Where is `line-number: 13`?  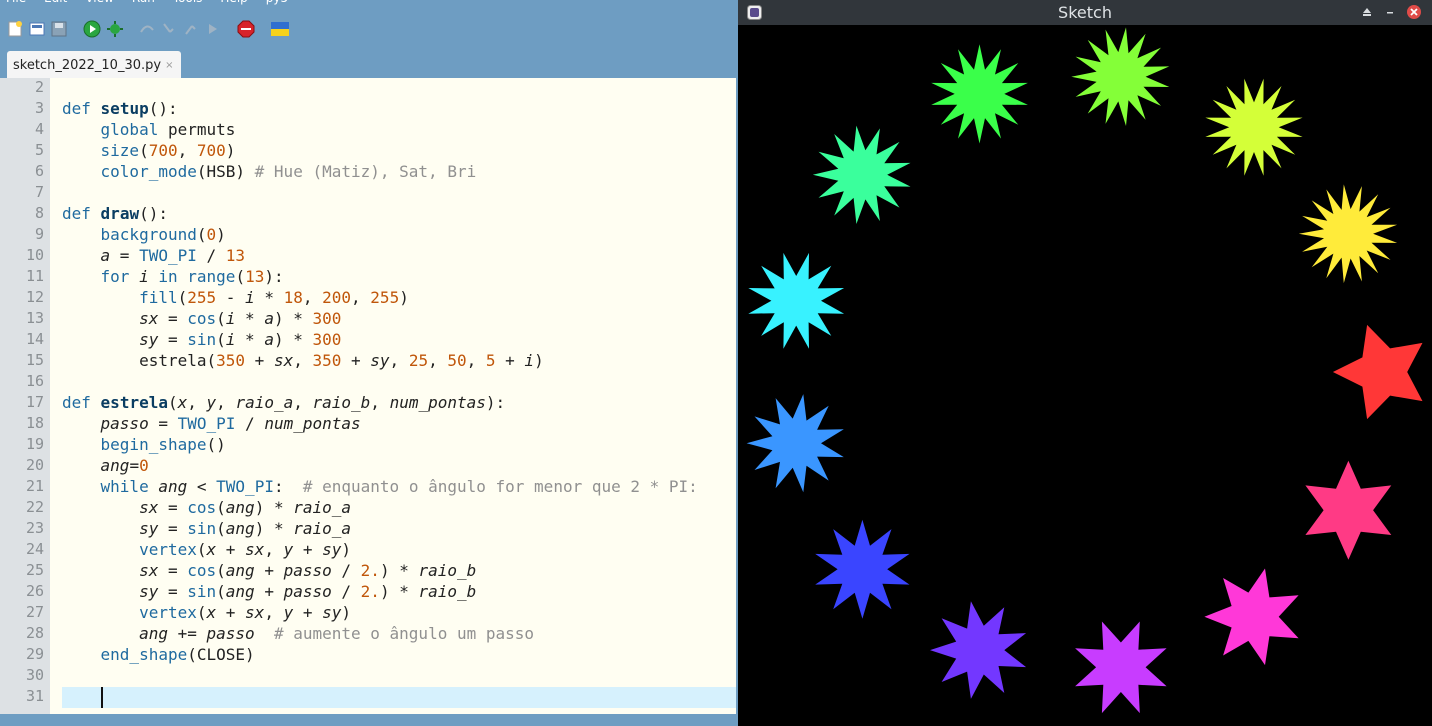 line-number: 13 is located at coordinates (34, 318).